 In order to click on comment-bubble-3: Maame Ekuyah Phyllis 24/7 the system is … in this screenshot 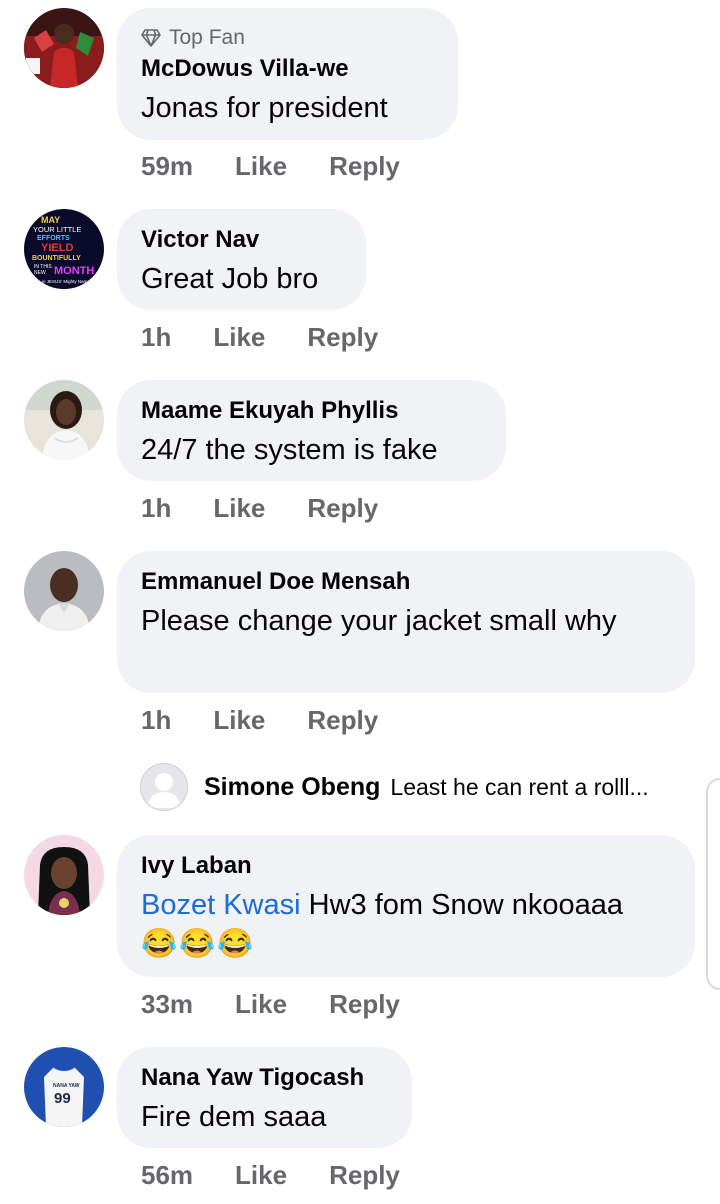, I will do `click(311, 430)`.